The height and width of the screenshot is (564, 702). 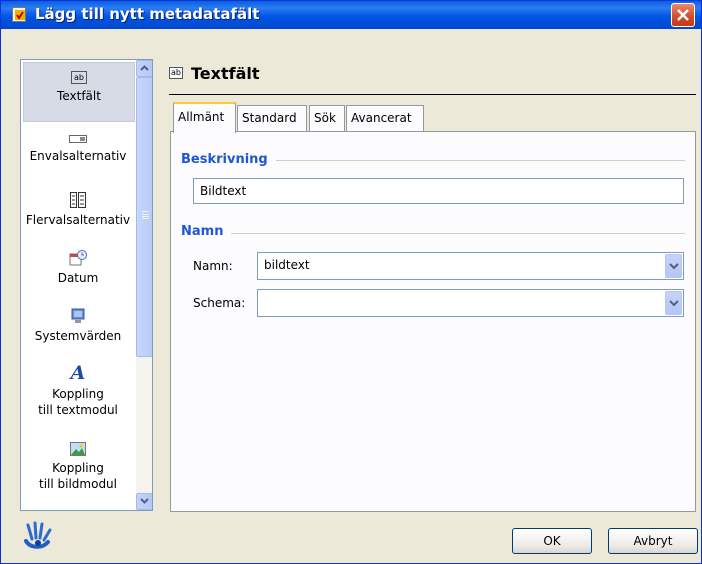 What do you see at coordinates (78, 200) in the screenshot?
I see `multi-choice-icon` at bounding box center [78, 200].